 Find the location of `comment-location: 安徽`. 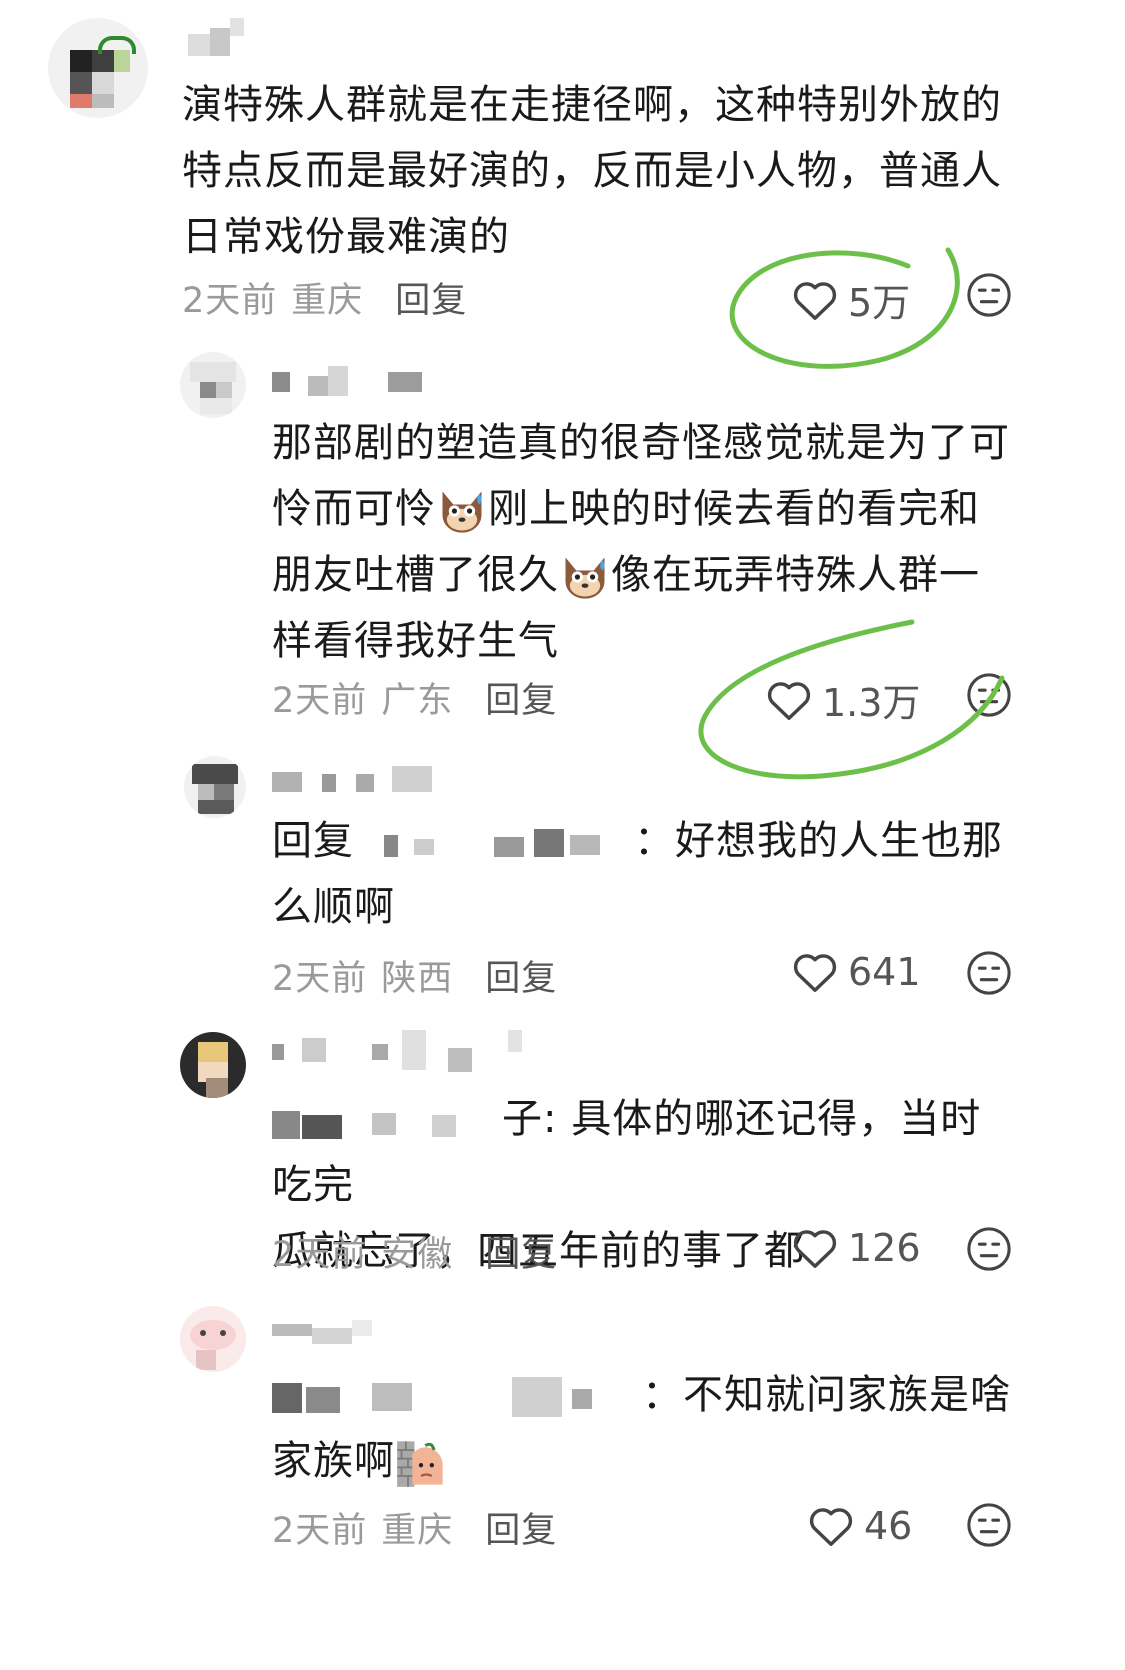

comment-location: 安徽 is located at coordinates (417, 1255).